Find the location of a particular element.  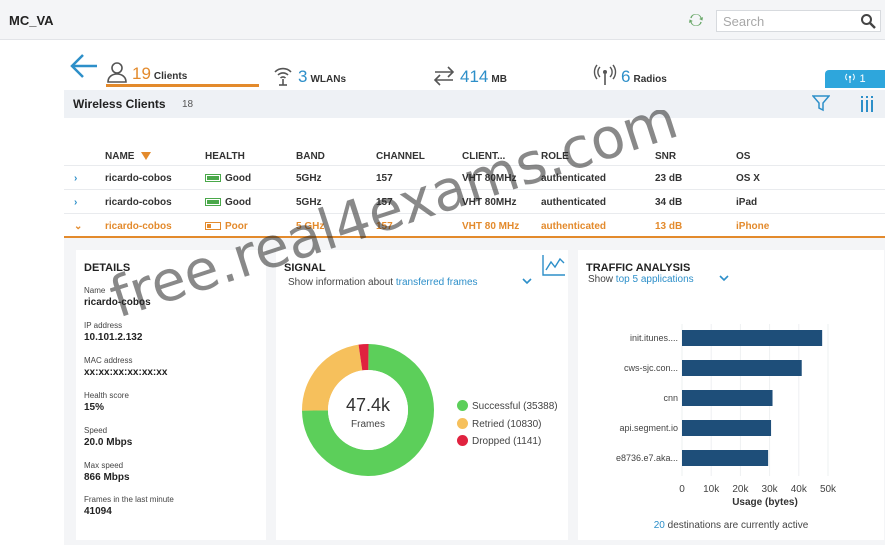

wlans-label: WLANs is located at coordinates (328, 79).